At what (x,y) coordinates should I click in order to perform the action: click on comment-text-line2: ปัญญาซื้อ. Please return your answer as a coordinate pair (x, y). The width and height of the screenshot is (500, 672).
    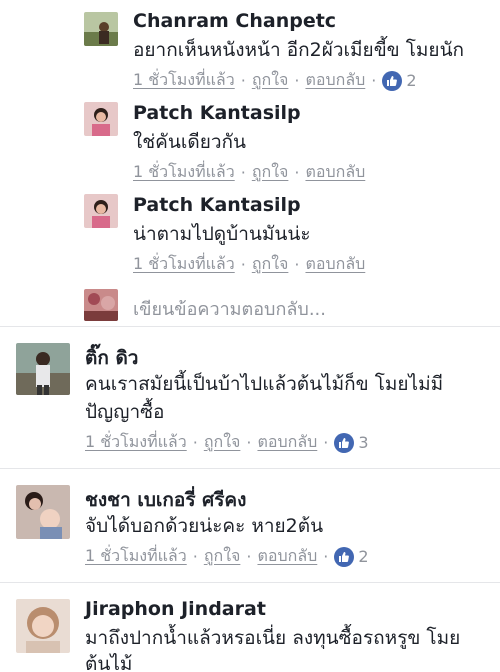
    Looking at the image, I should click on (125, 412).